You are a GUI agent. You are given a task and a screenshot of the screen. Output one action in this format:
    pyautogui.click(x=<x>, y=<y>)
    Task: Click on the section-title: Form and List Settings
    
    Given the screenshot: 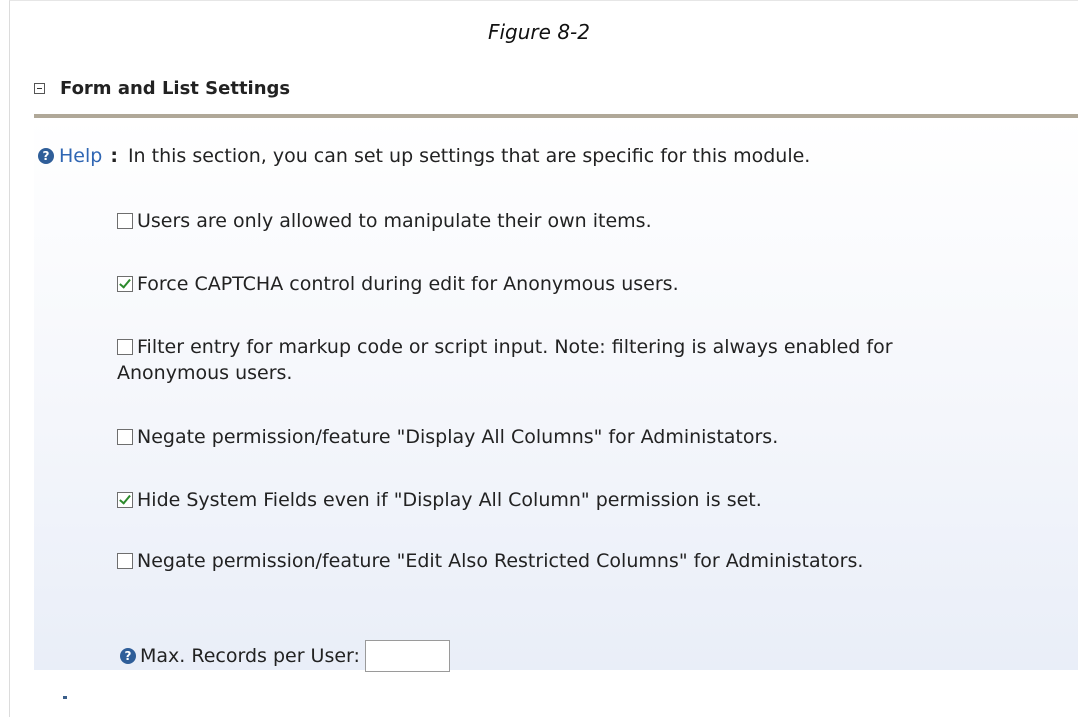 What is the action you would take?
    pyautogui.click(x=175, y=88)
    